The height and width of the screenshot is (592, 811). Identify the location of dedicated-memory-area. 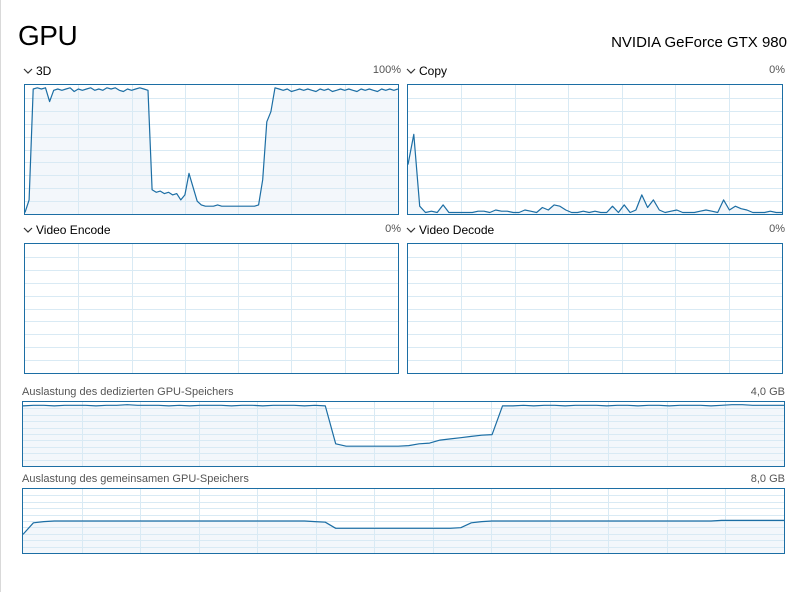
(403, 435).